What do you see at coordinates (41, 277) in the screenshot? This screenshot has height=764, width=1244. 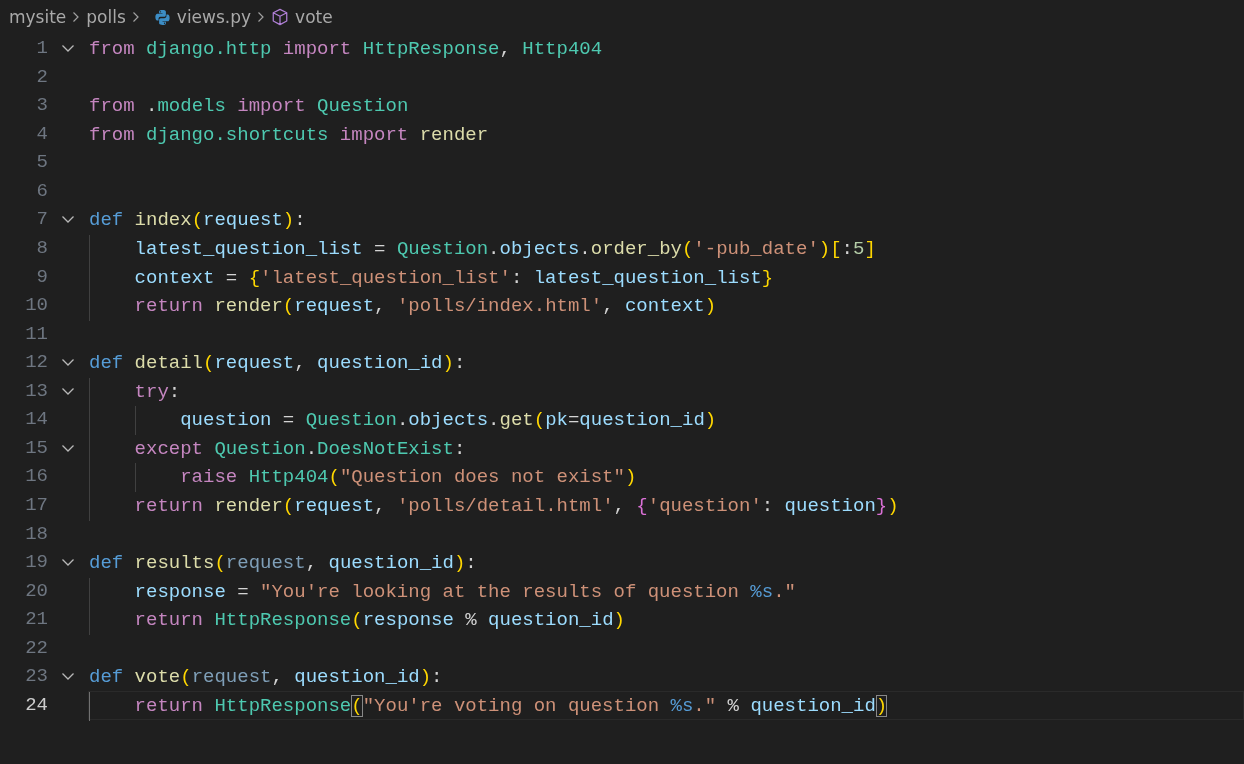 I see `line-number: 9` at bounding box center [41, 277].